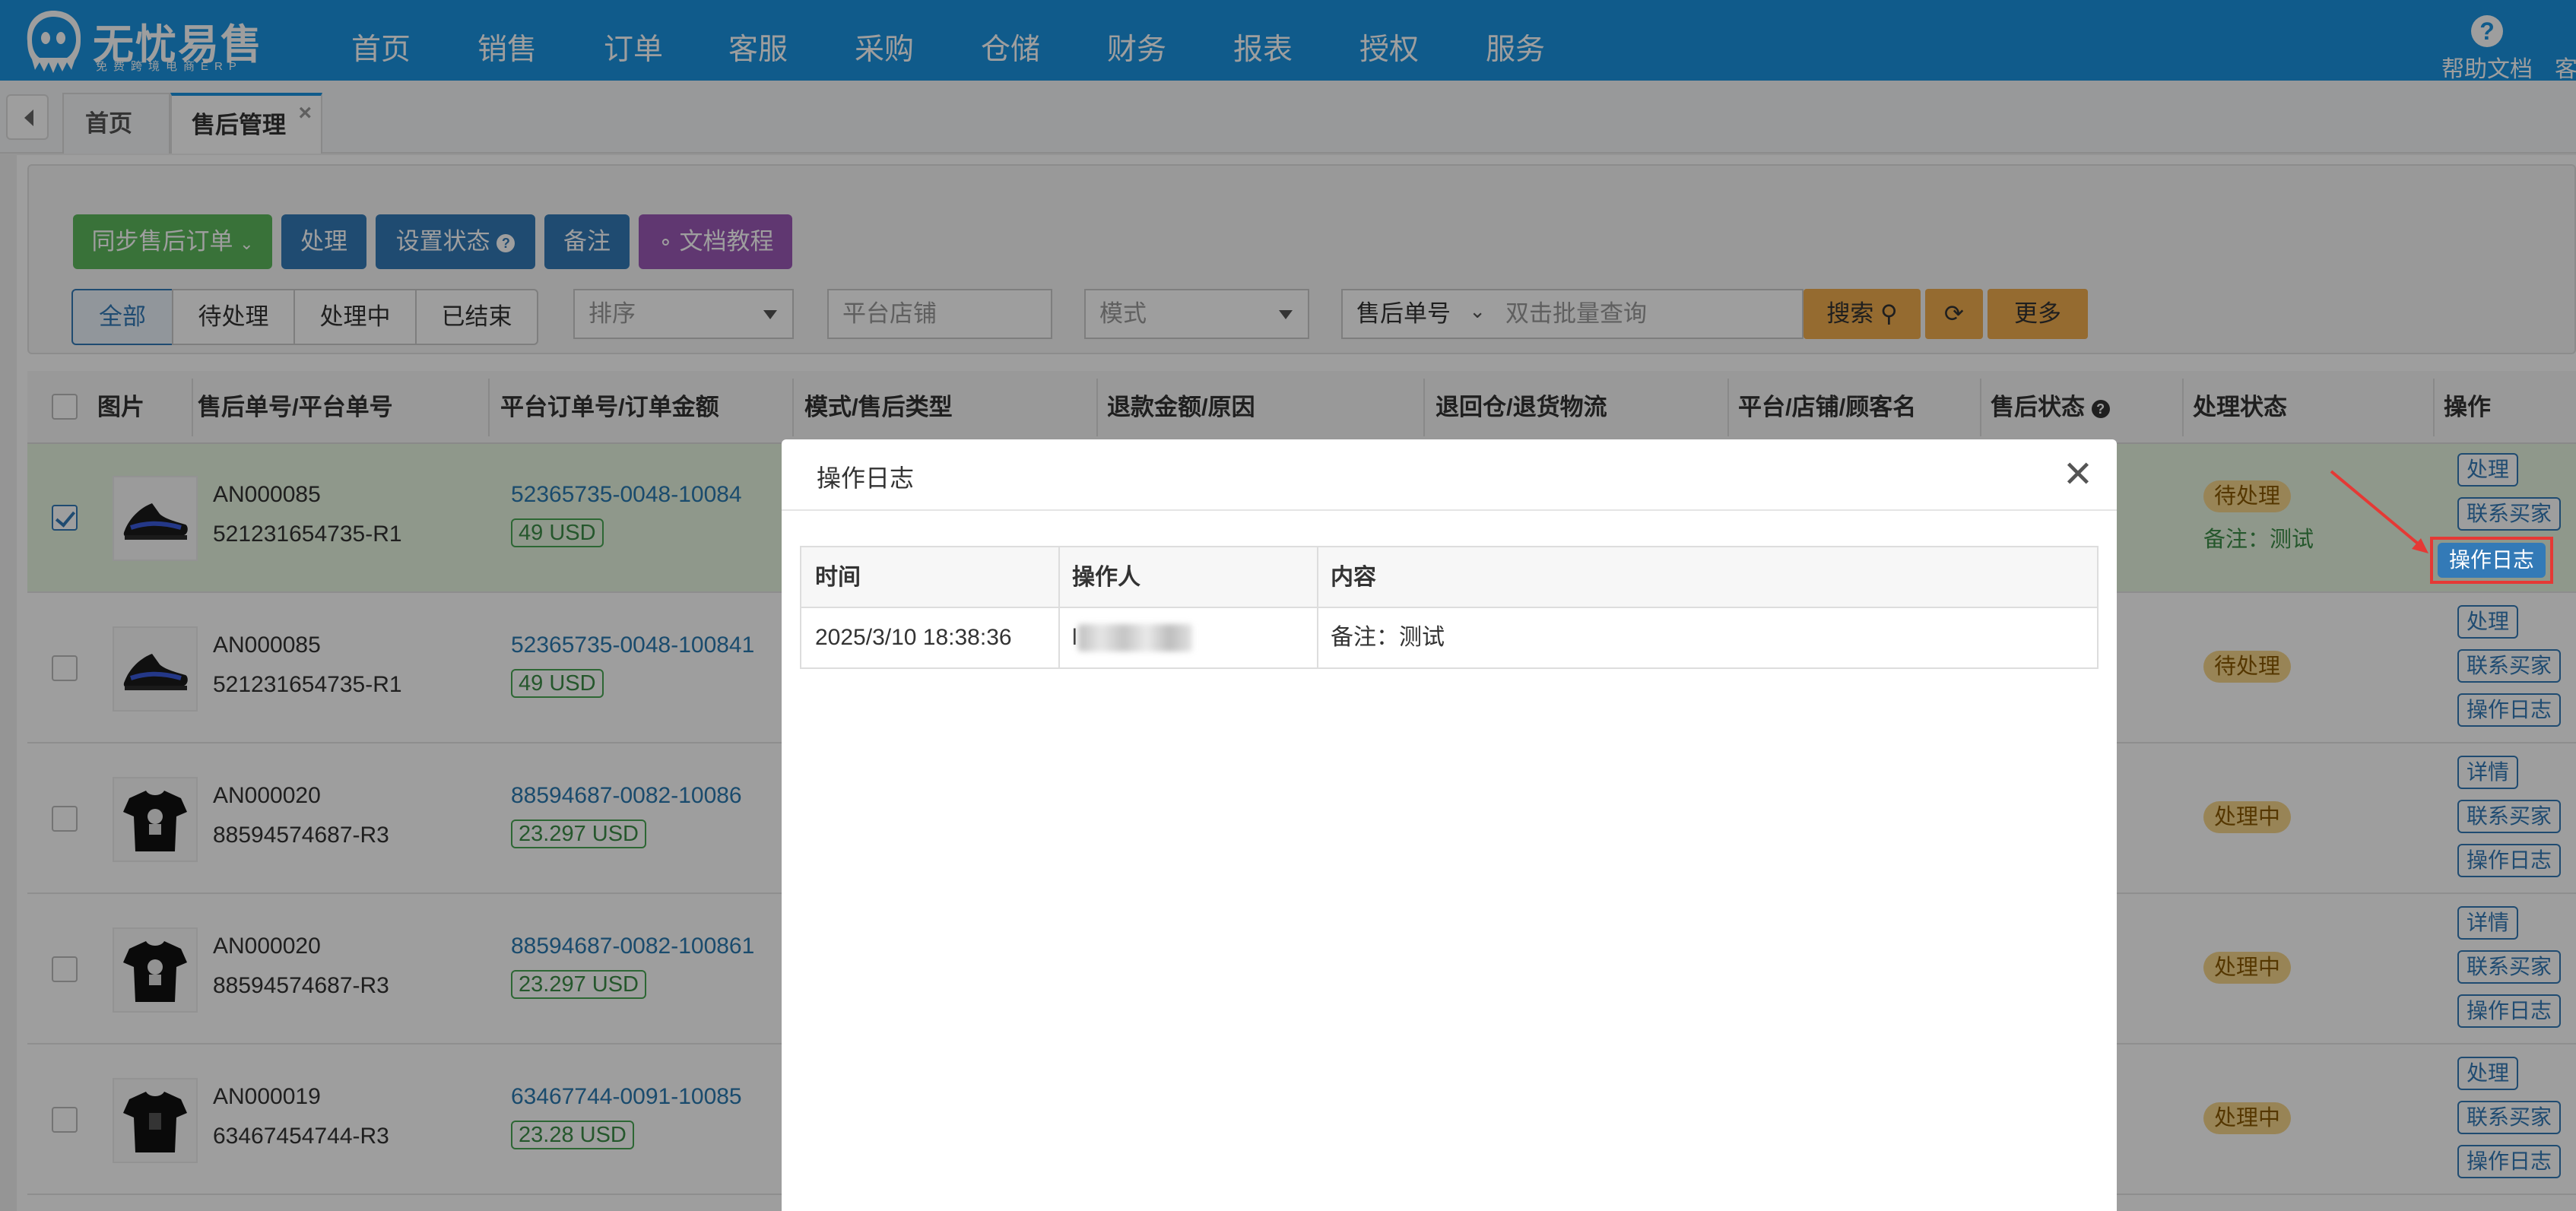 This screenshot has width=2576, height=1211. What do you see at coordinates (2492, 561) in the screenshot?
I see `highlight-box` at bounding box center [2492, 561].